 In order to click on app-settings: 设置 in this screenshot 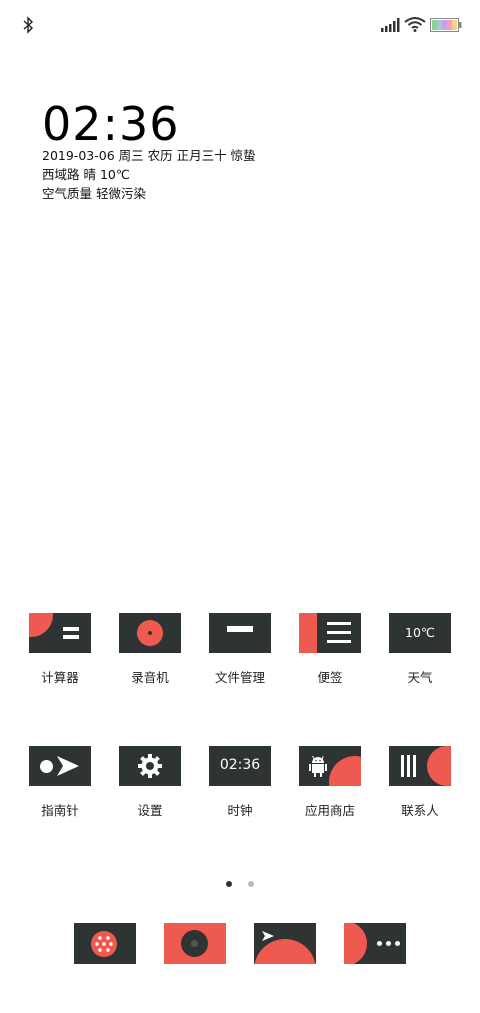, I will do `click(150, 782)`.